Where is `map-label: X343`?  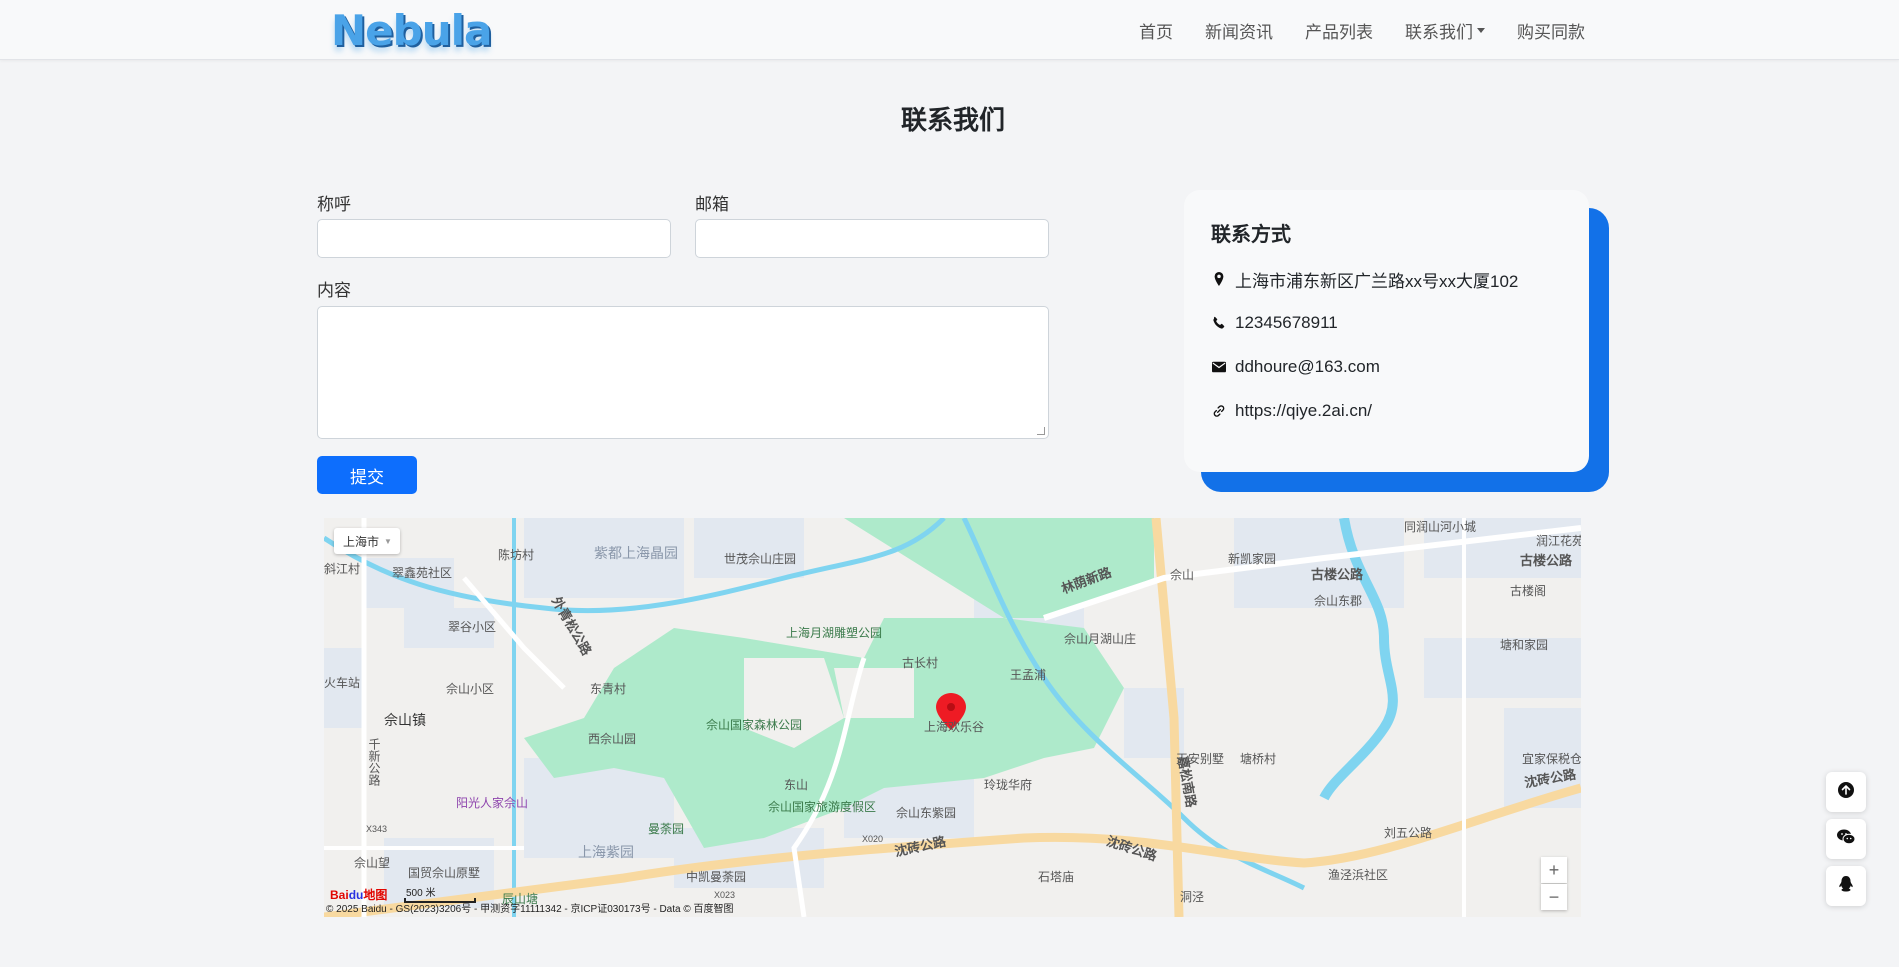 map-label: X343 is located at coordinates (377, 829).